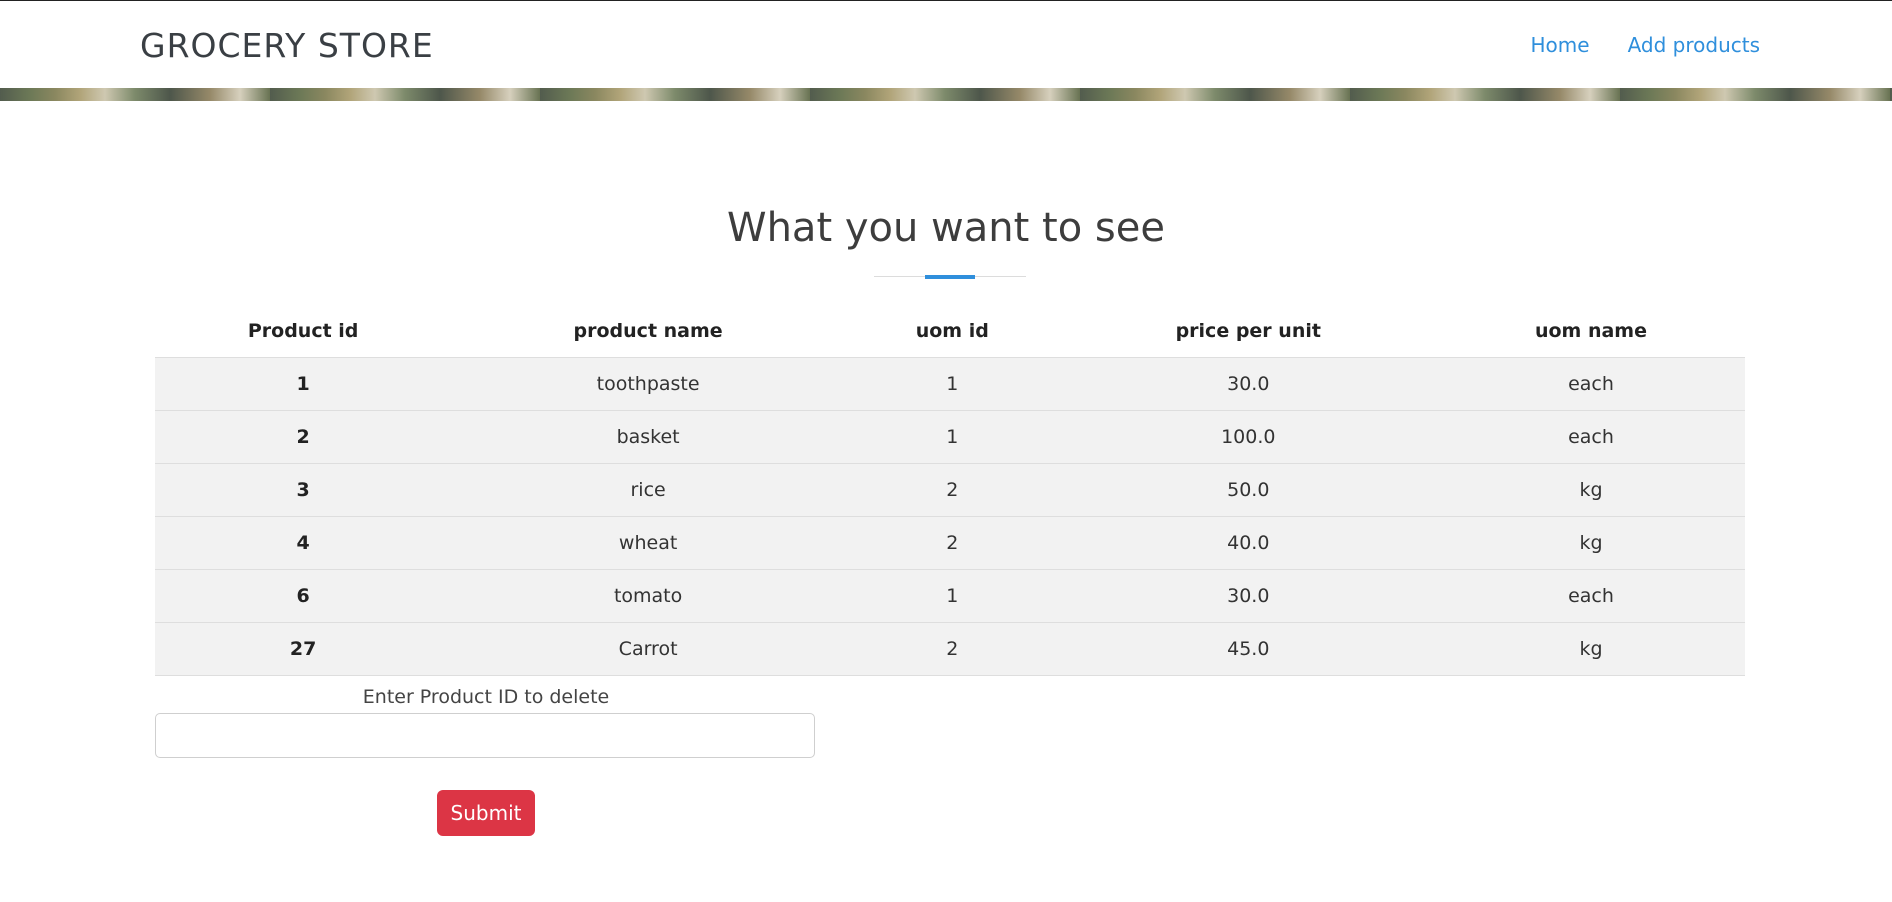 The image size is (1892, 902). What do you see at coordinates (648, 543) in the screenshot?
I see `cell-product-name: wheat` at bounding box center [648, 543].